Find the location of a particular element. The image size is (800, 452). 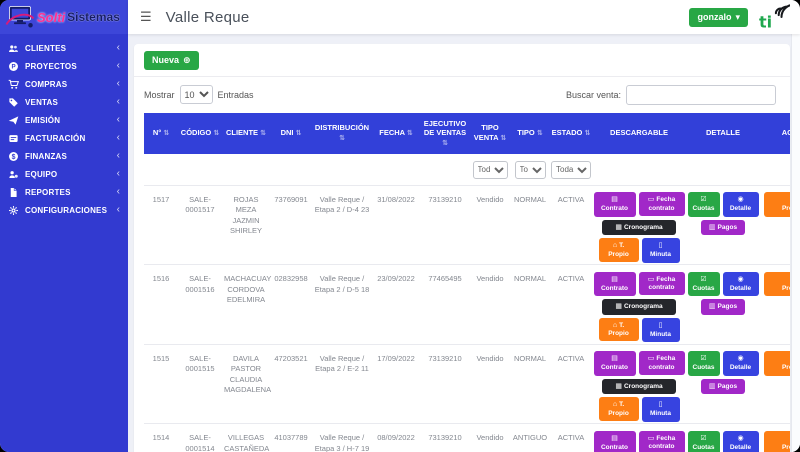

search-input is located at coordinates (701, 94).